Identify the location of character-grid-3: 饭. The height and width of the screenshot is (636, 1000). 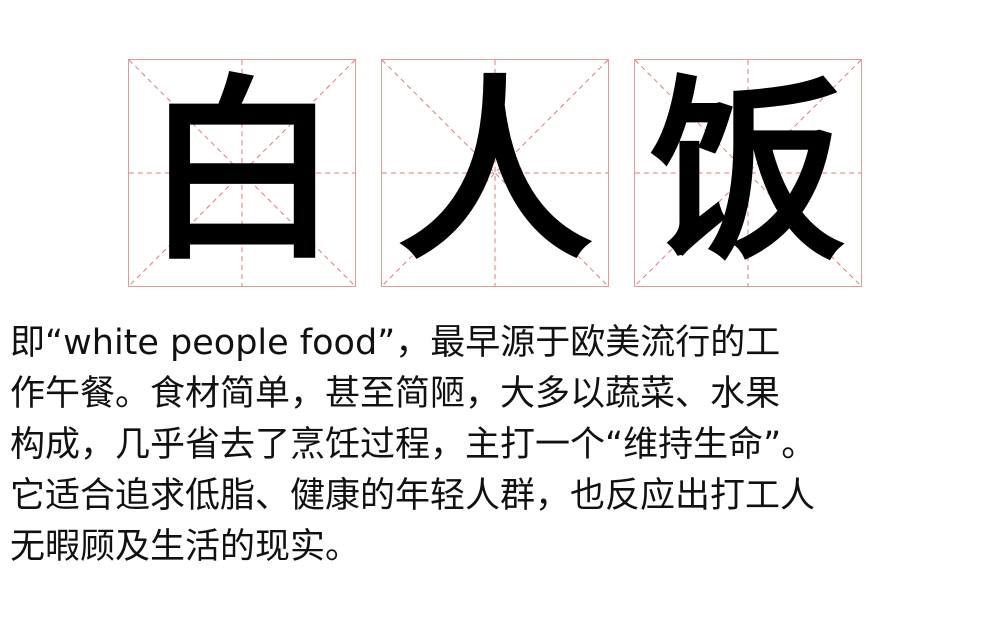
(748, 173).